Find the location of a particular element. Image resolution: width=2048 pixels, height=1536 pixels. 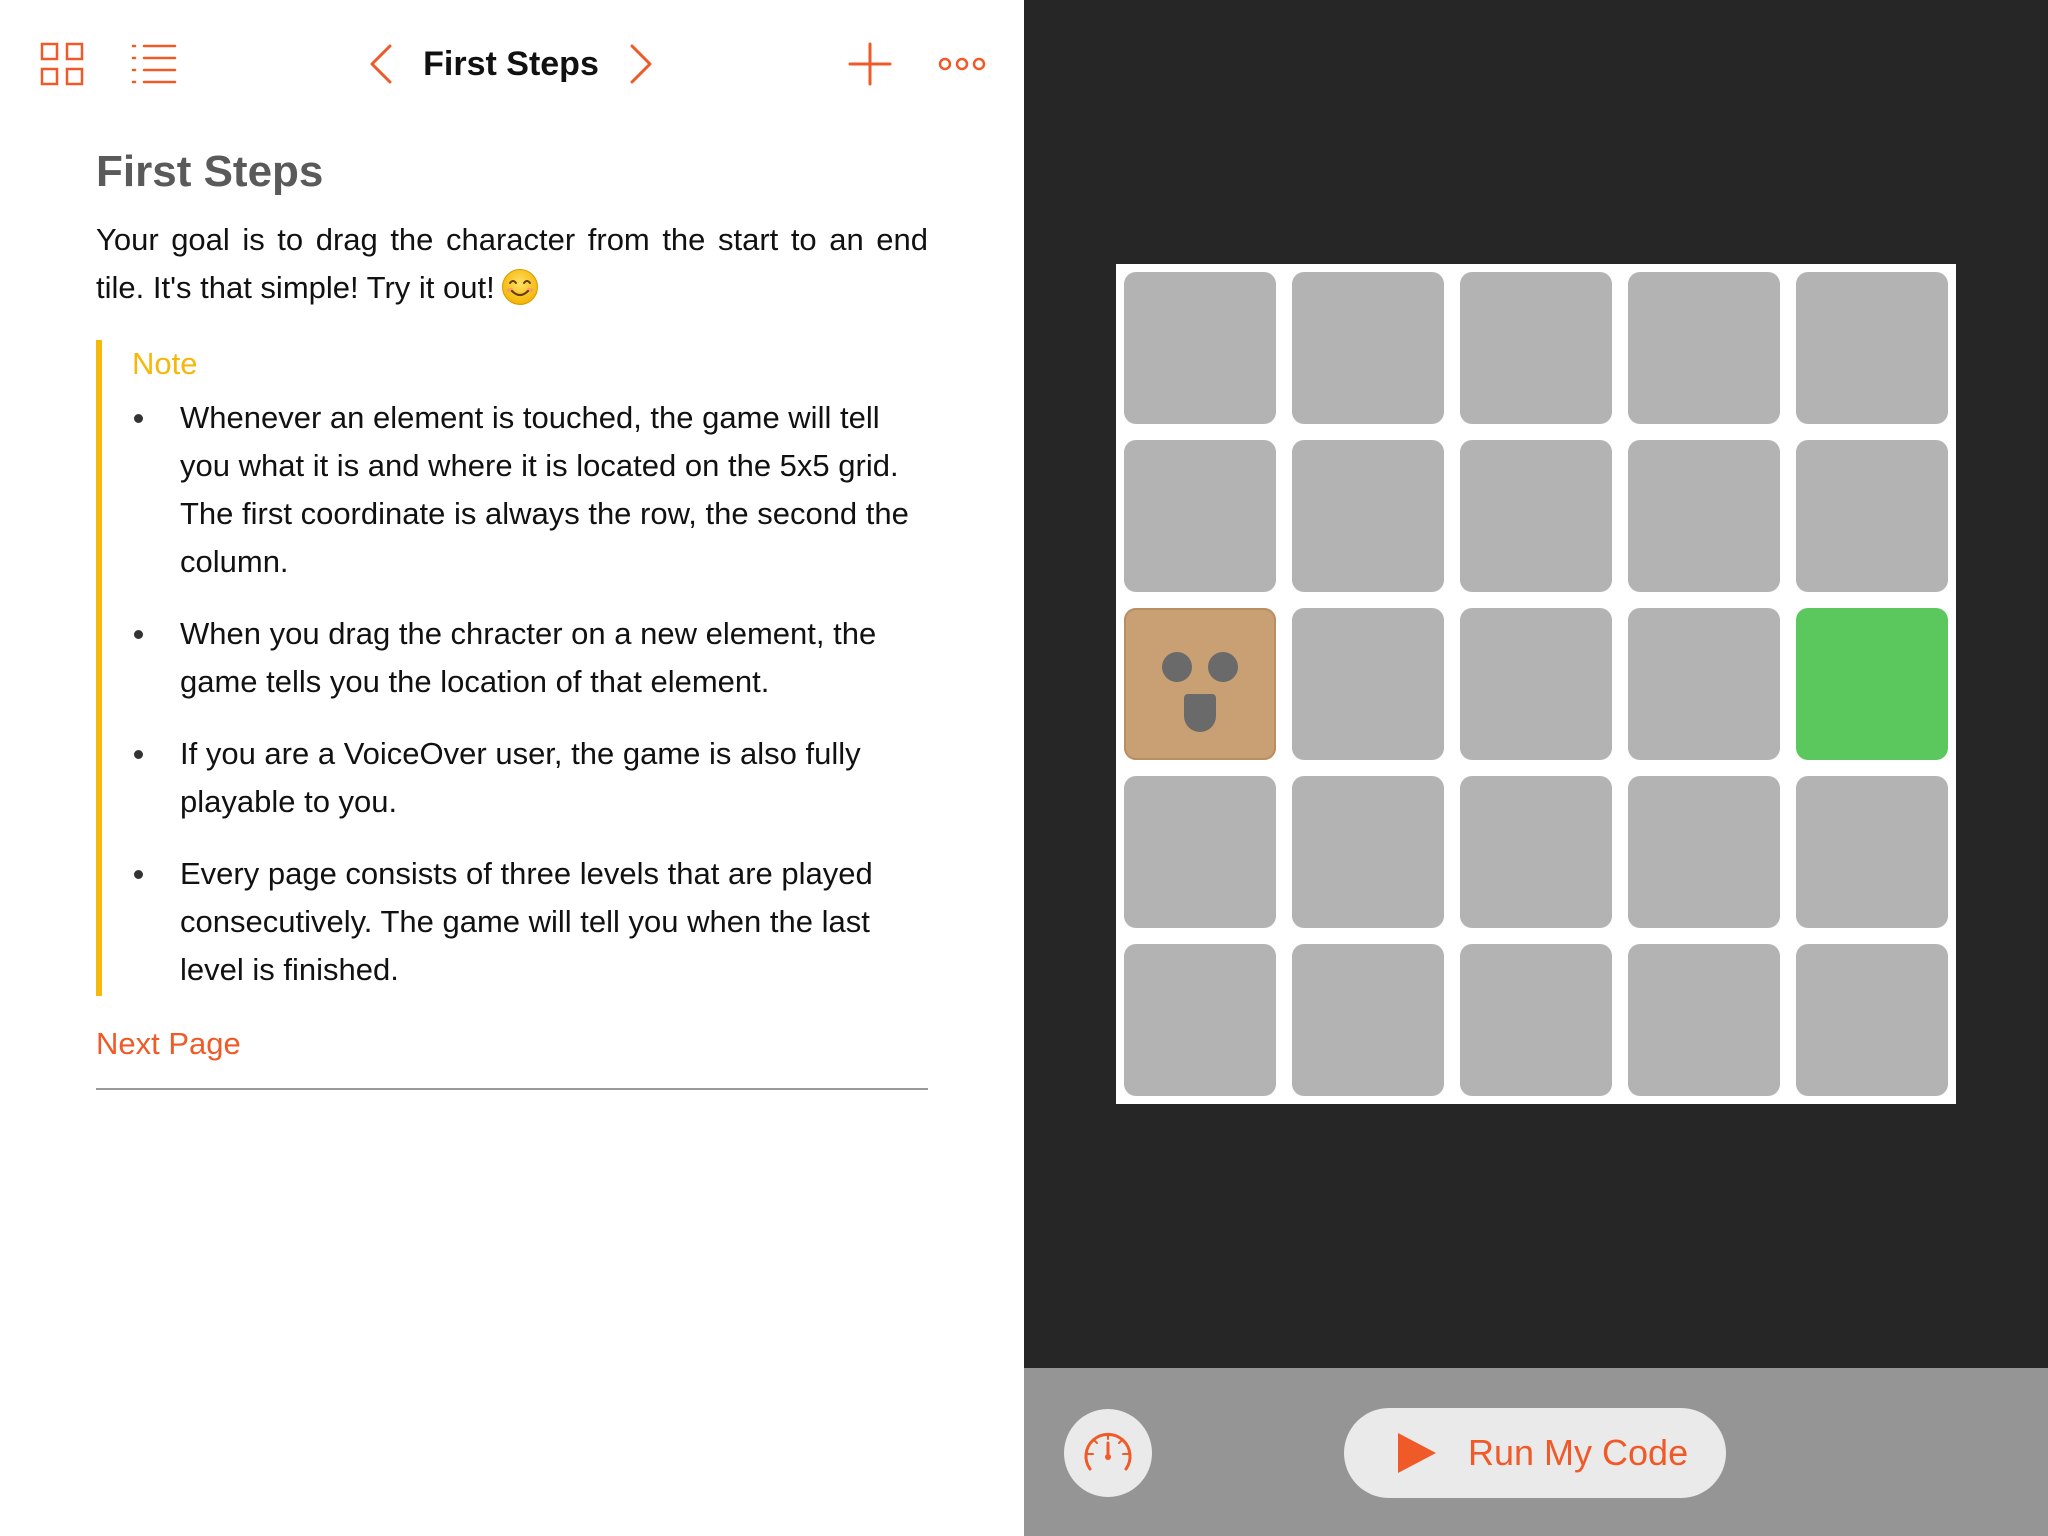

lesson-heading: First Steps is located at coordinates (210, 171).